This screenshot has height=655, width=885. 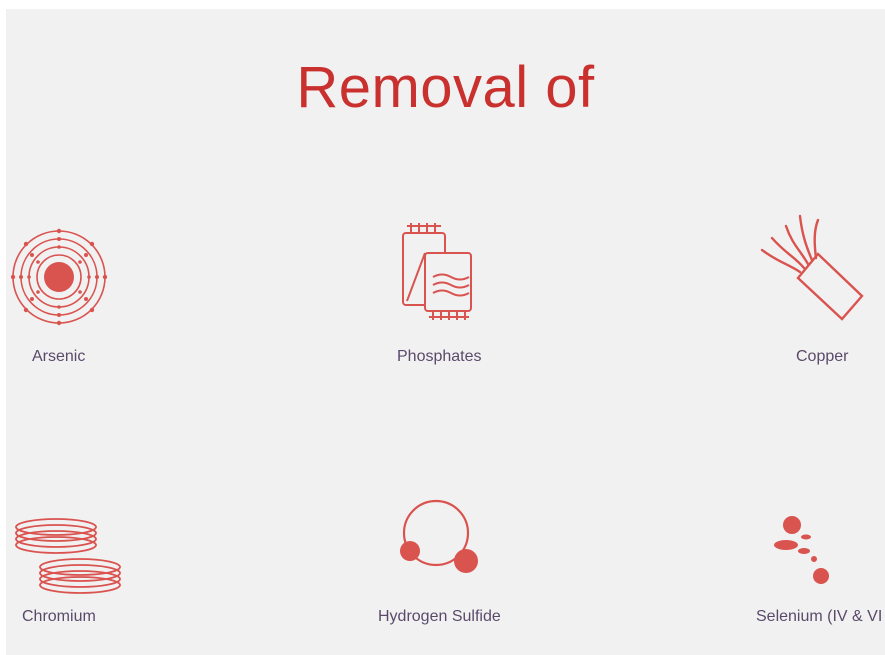 I want to click on item-label: Selenium (IV & VI, so click(x=819, y=616).